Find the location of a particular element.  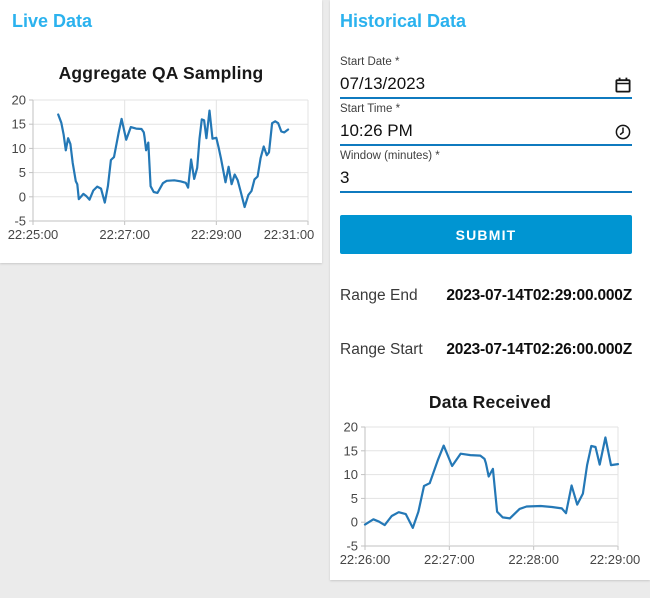

window-minutes-field: Window (minutes) * is located at coordinates (486, 171).